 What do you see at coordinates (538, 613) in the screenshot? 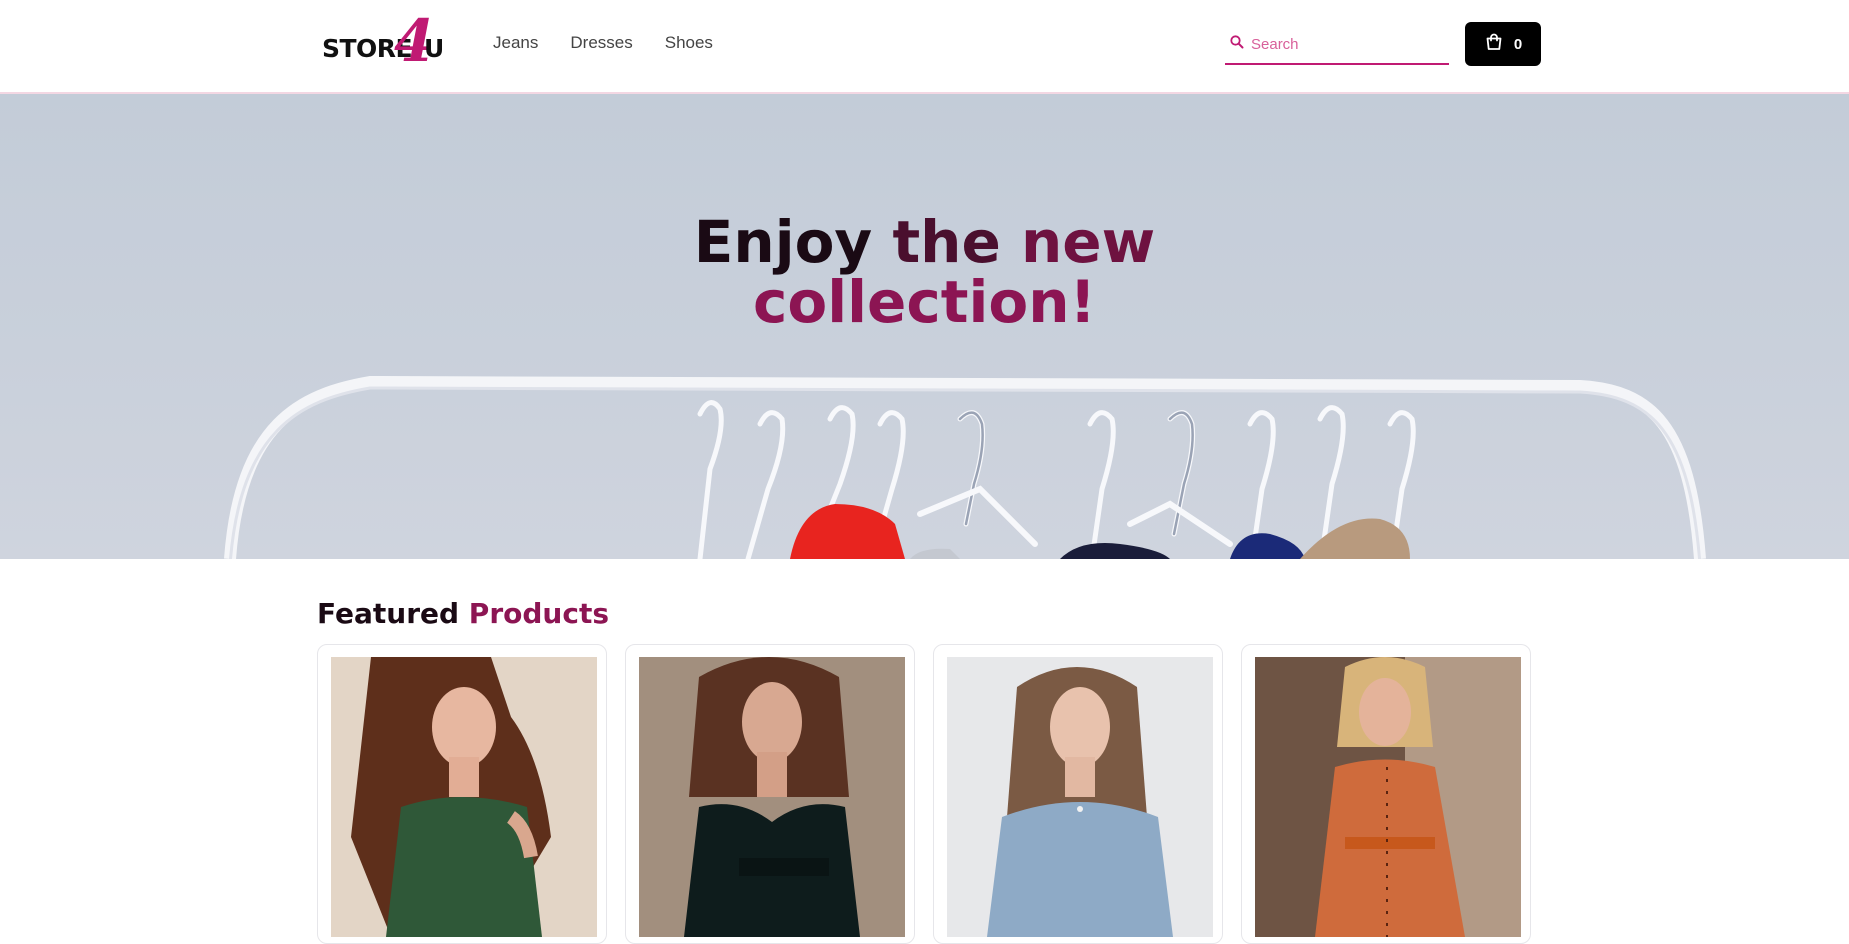
I see `featured-title-part2: Products` at bounding box center [538, 613].